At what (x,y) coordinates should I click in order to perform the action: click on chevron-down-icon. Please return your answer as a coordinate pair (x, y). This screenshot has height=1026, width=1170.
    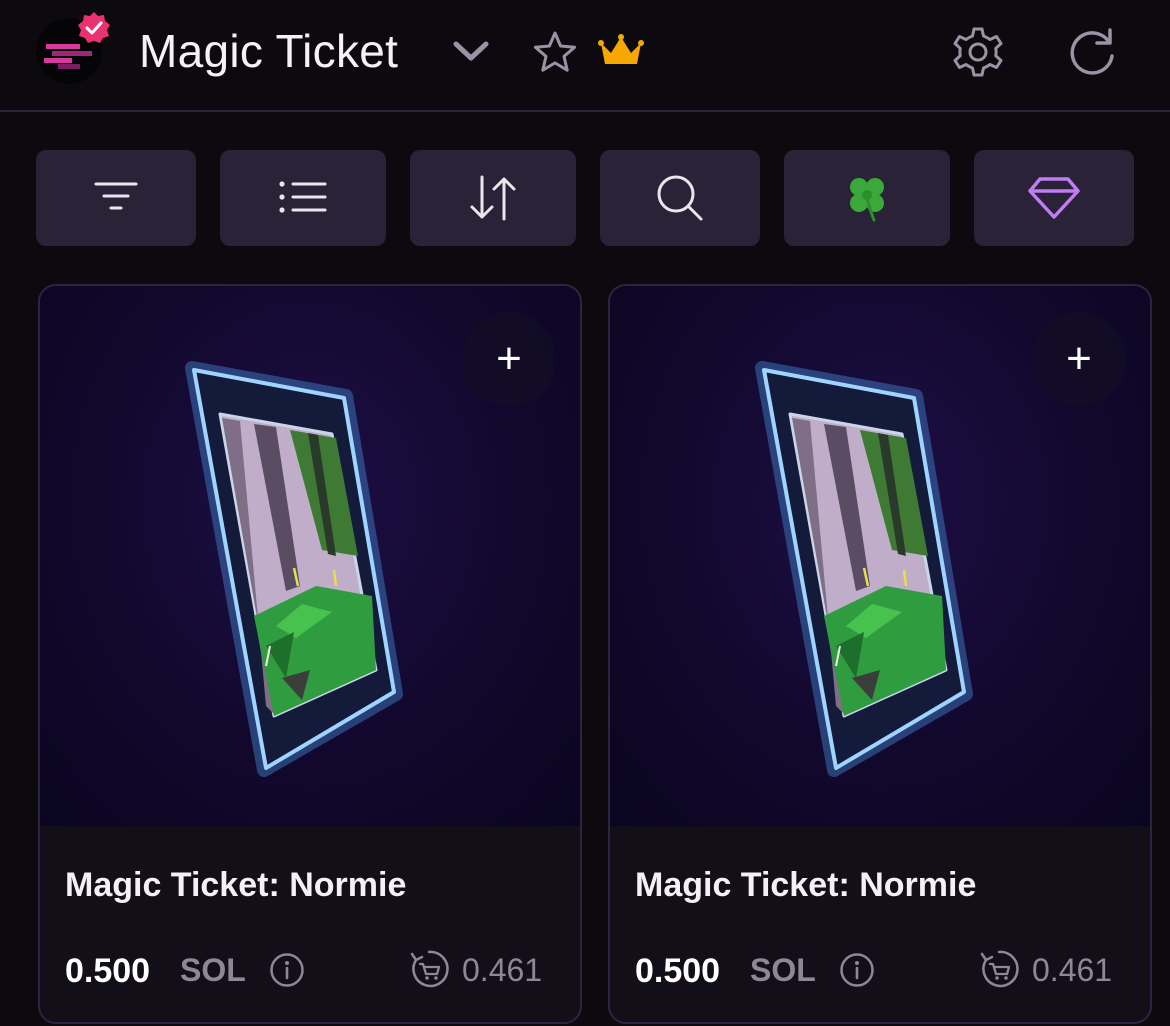
    Looking at the image, I should click on (471, 51).